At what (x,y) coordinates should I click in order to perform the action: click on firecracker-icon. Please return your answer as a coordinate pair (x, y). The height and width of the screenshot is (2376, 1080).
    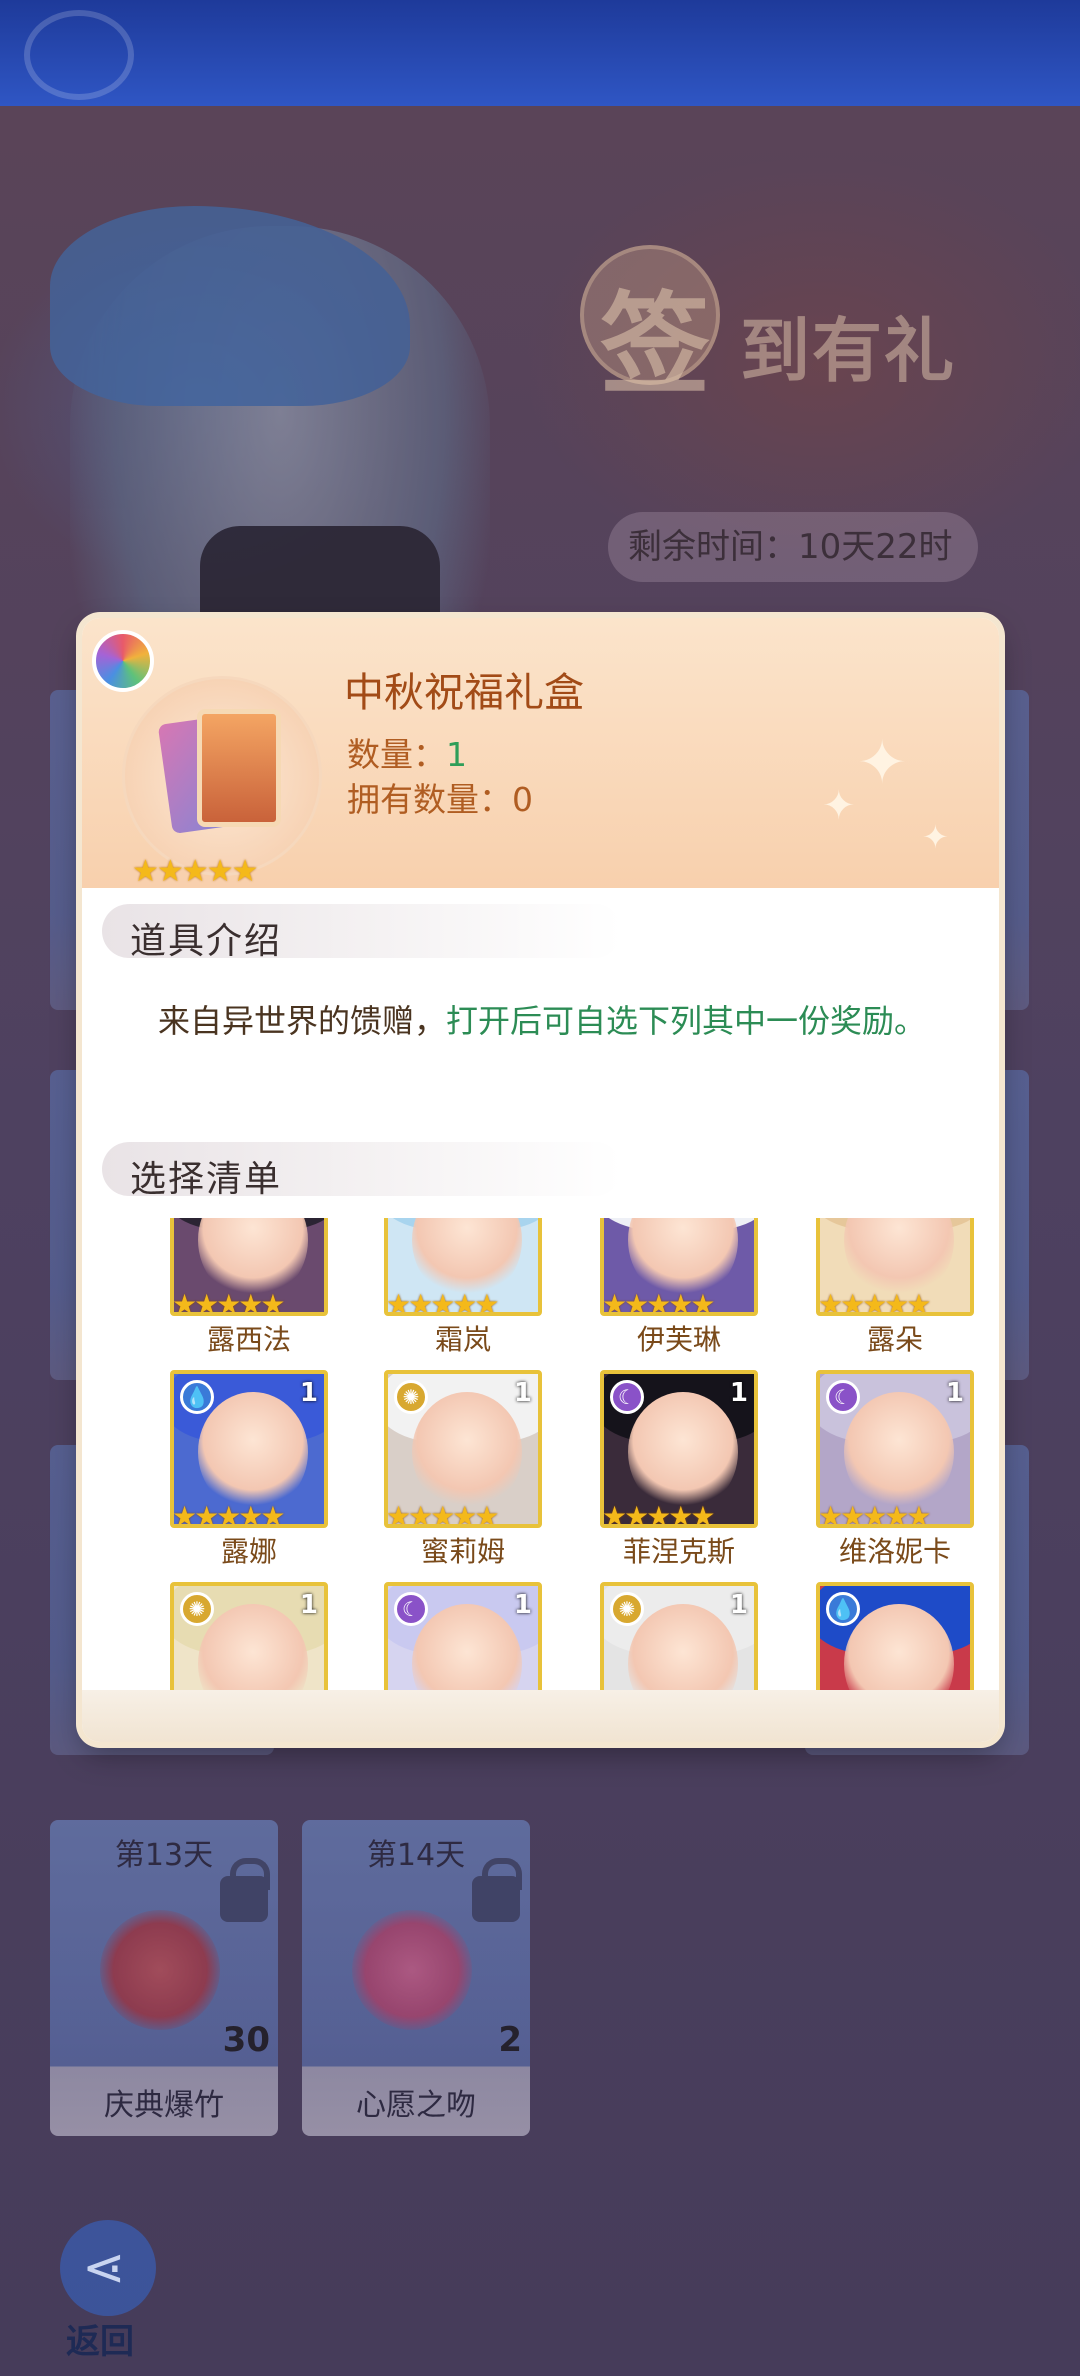
    Looking at the image, I should click on (160, 1970).